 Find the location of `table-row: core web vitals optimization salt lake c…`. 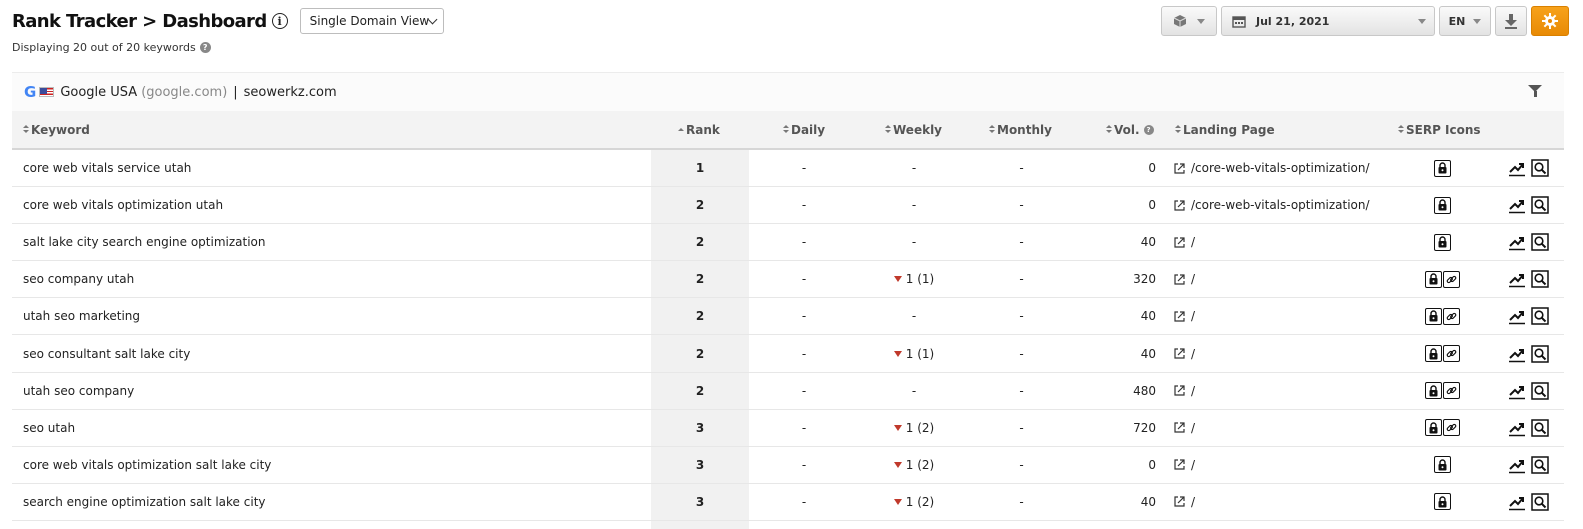

table-row: core web vitals optimization salt lake c… is located at coordinates (788, 465).